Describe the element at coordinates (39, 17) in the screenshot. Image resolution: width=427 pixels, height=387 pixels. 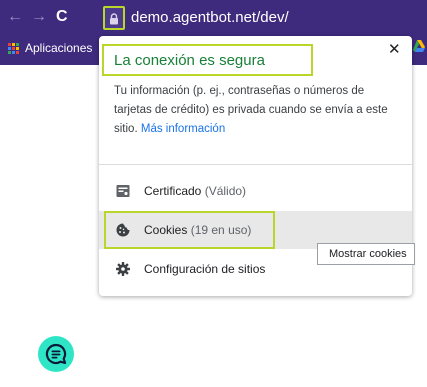
I see `forward-arrow-icon: →` at that location.